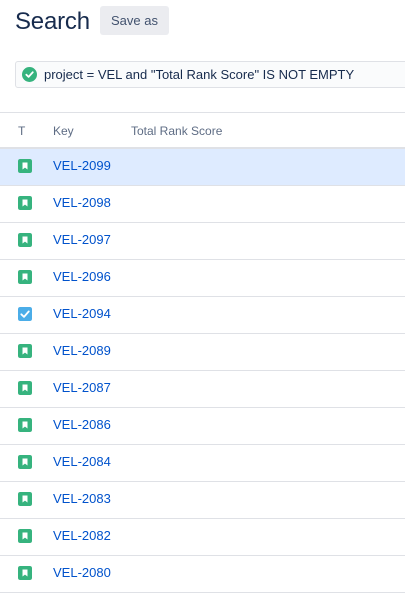  I want to click on table-row: VEL-2086, so click(202, 426).